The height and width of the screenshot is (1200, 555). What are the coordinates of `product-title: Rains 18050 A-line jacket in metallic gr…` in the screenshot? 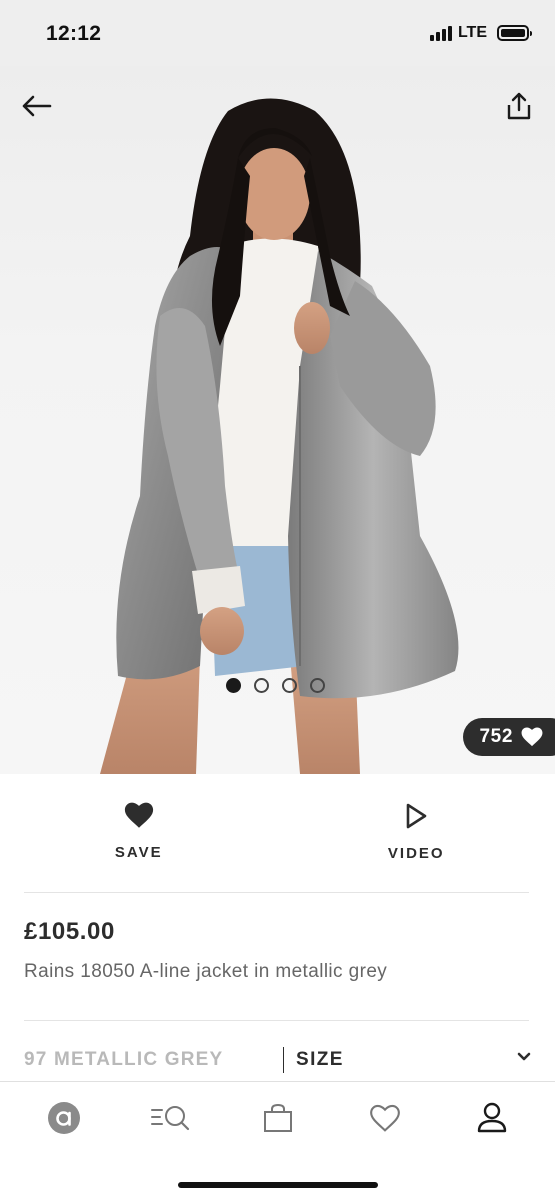 It's located at (206, 971).